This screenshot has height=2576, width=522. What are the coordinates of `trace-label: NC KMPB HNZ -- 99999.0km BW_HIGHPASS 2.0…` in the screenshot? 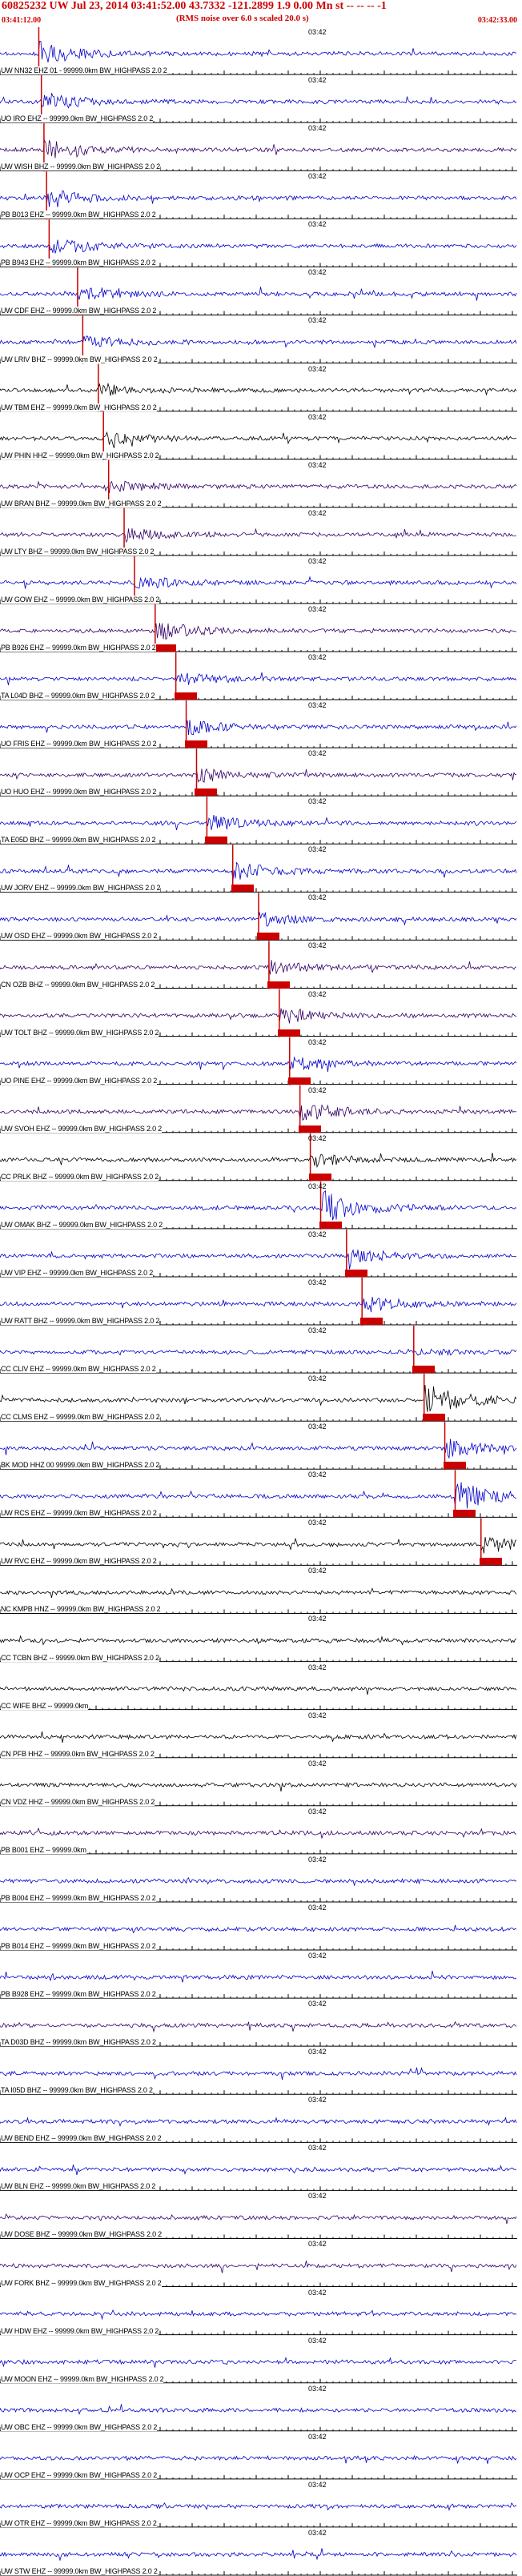 It's located at (81, 1609).